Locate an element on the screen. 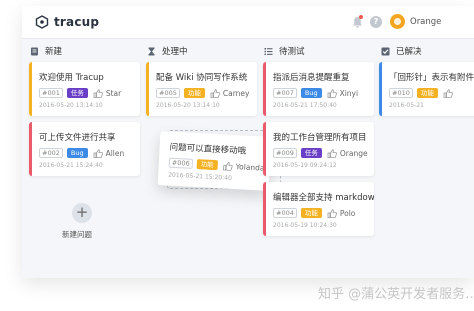  assignee-name: Carney is located at coordinates (236, 93).